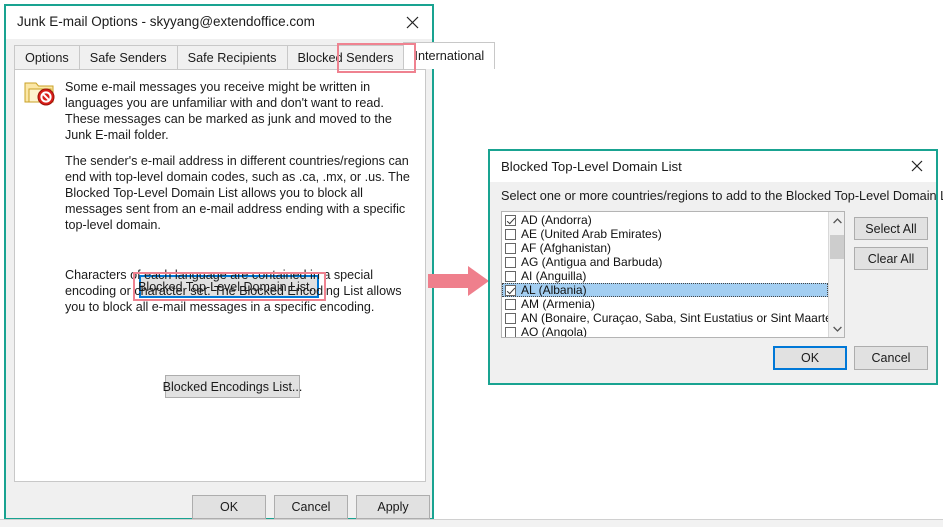 The image size is (943, 527). Describe the element at coordinates (556, 220) in the screenshot. I see `list-item-label: AD (Andorra)` at that location.